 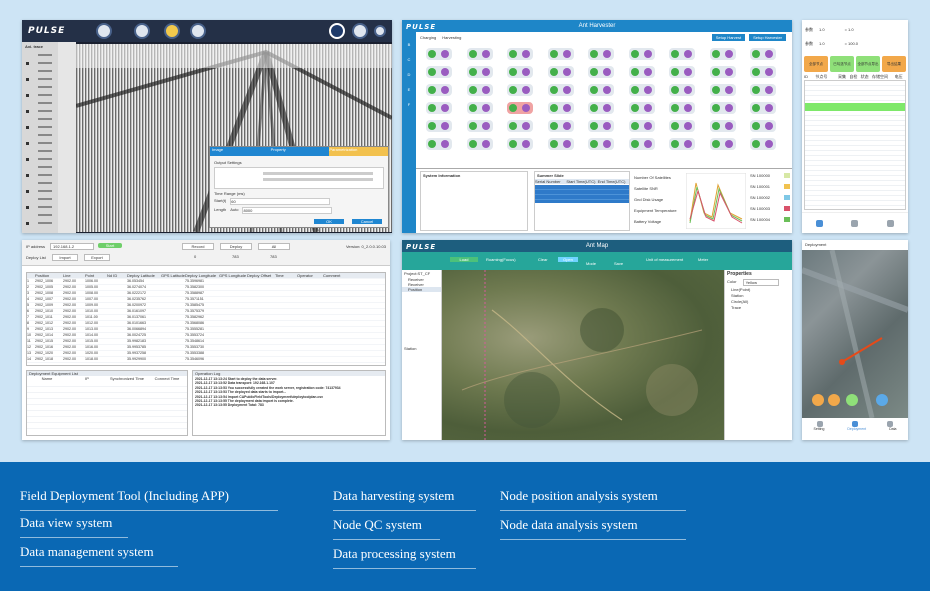 What do you see at coordinates (767, 37) in the screenshot?
I see `setup-harvester-button: Setup Harvester` at bounding box center [767, 37].